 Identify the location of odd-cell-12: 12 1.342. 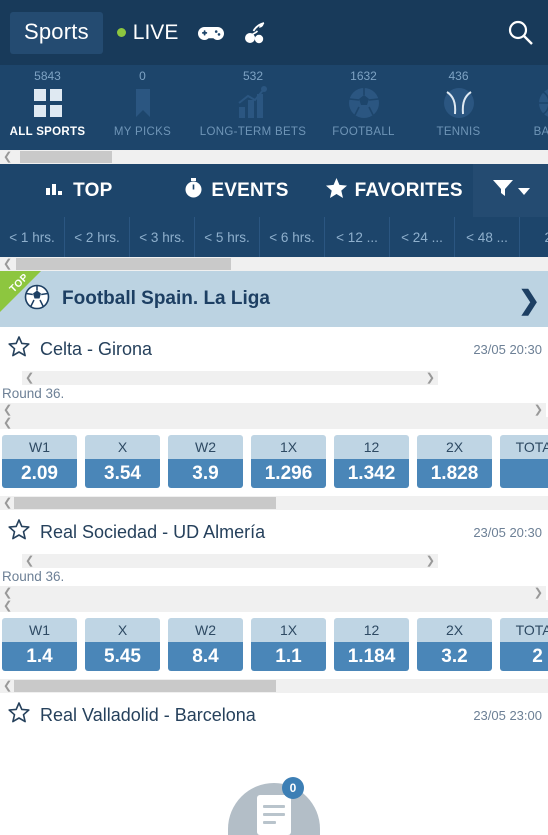
(371, 461).